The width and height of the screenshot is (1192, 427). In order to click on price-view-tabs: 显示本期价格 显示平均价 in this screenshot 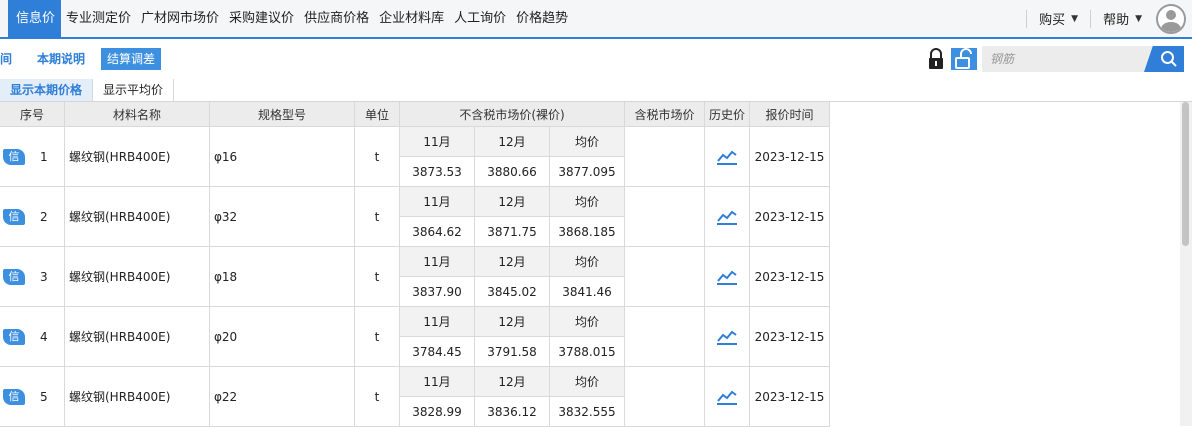, I will do `click(596, 90)`.